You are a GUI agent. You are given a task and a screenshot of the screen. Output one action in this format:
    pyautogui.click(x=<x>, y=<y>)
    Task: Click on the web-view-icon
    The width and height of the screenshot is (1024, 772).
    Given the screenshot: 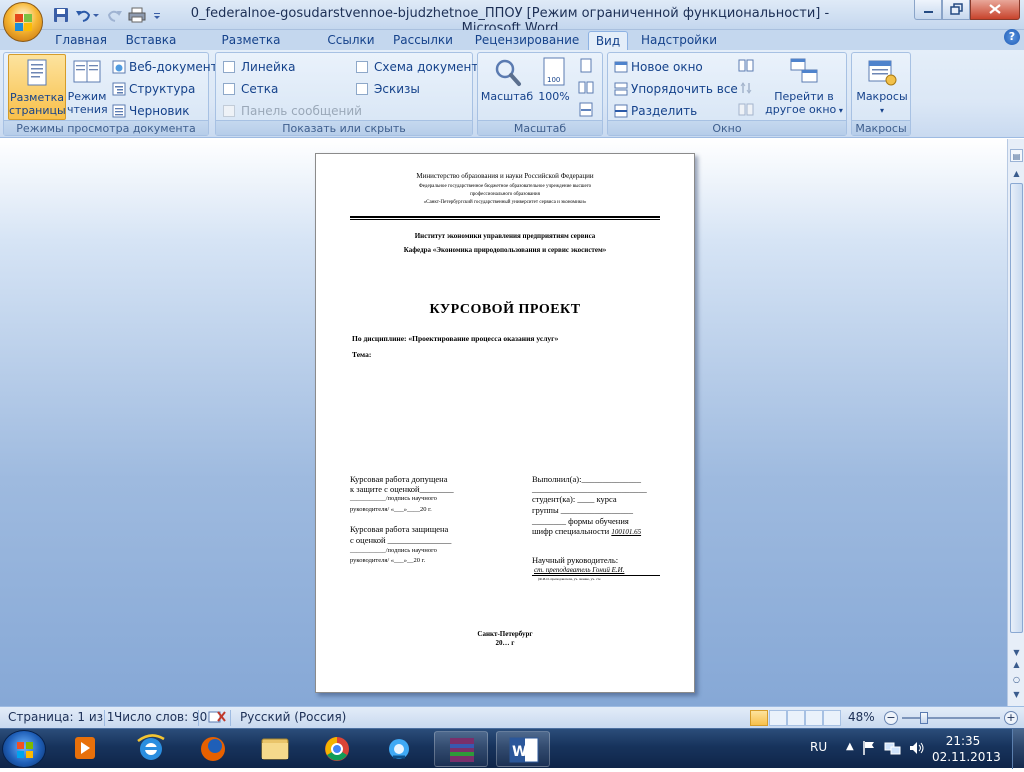 What is the action you would take?
    pyautogui.click(x=796, y=718)
    